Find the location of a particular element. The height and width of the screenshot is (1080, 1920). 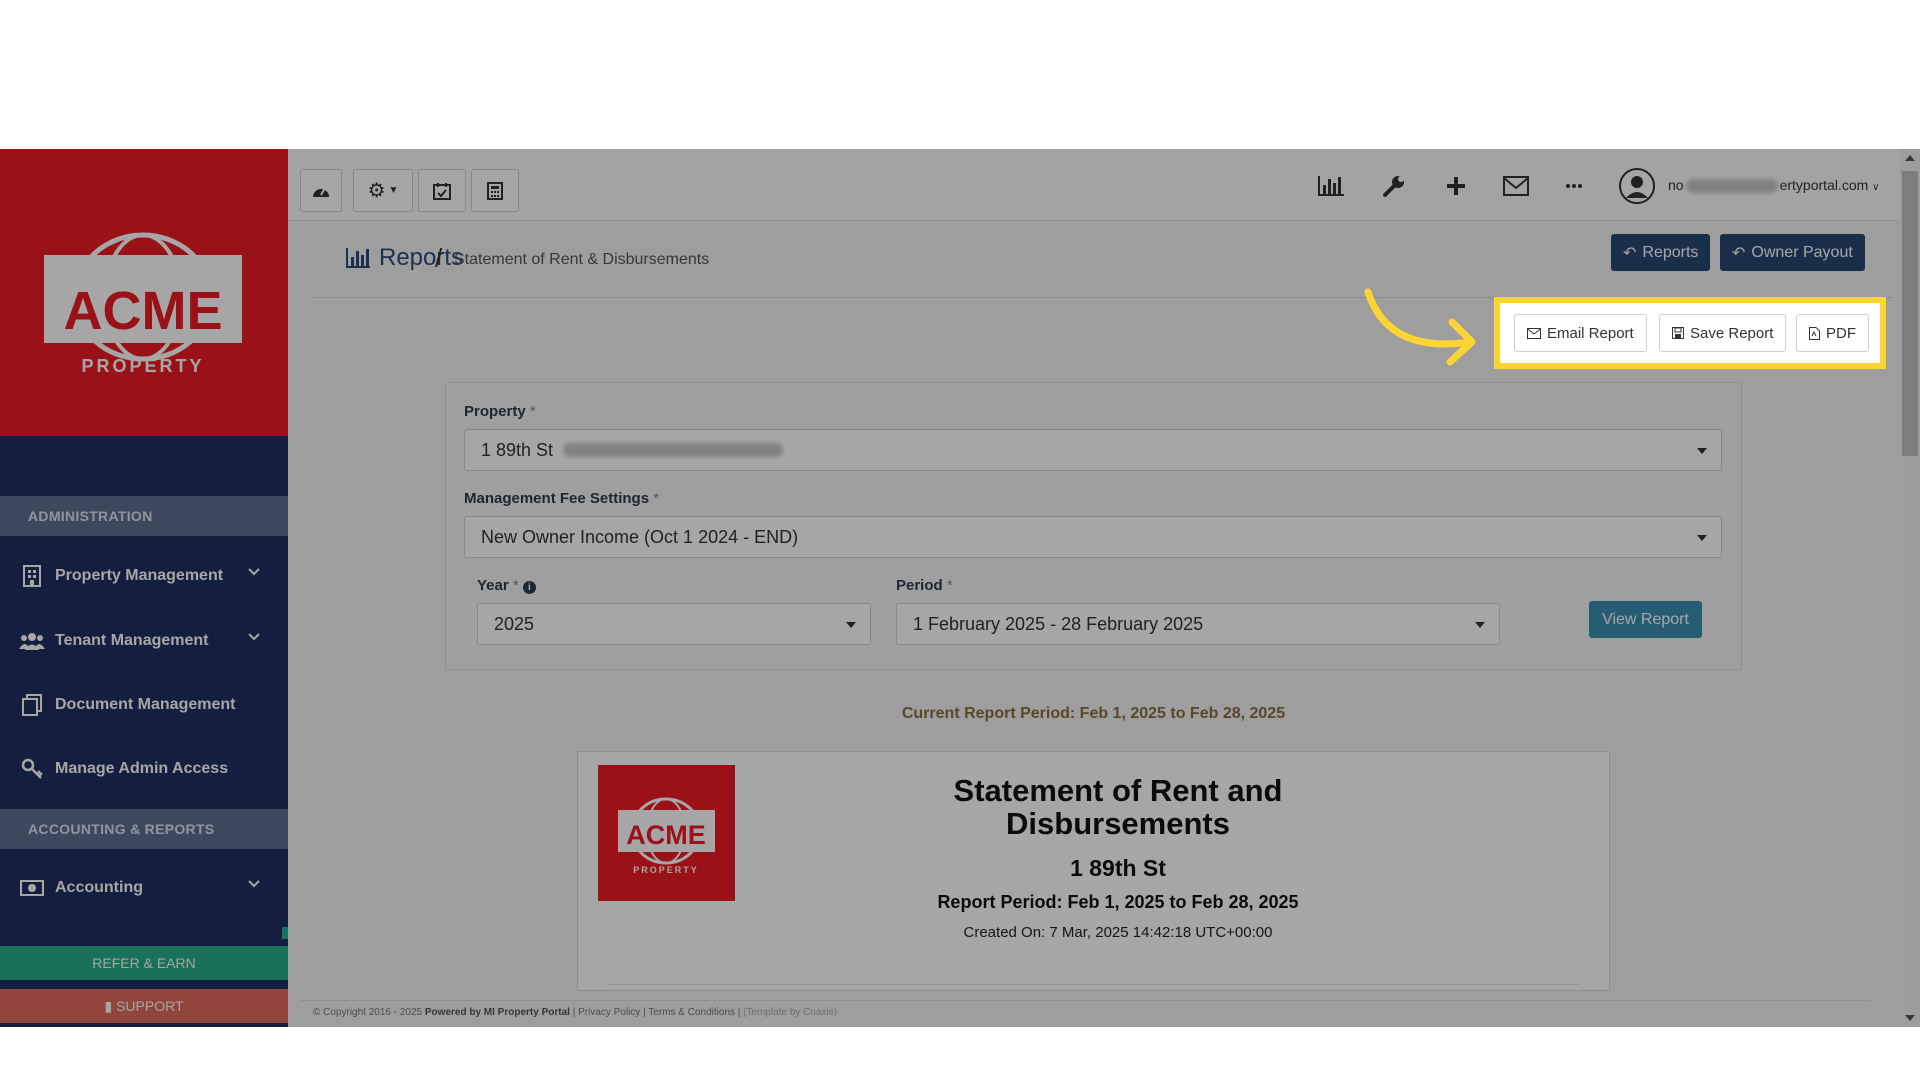

email-report-button: Email Report is located at coordinates (1580, 333).